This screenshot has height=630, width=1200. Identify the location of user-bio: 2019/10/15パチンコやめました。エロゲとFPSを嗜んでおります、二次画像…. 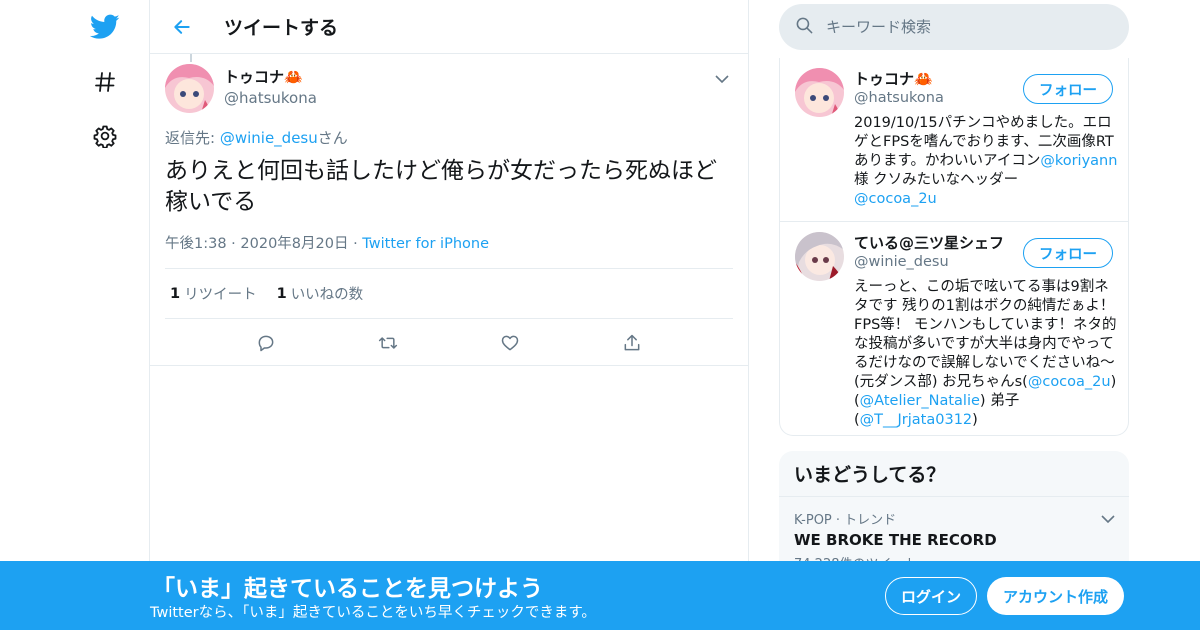
(986, 161).